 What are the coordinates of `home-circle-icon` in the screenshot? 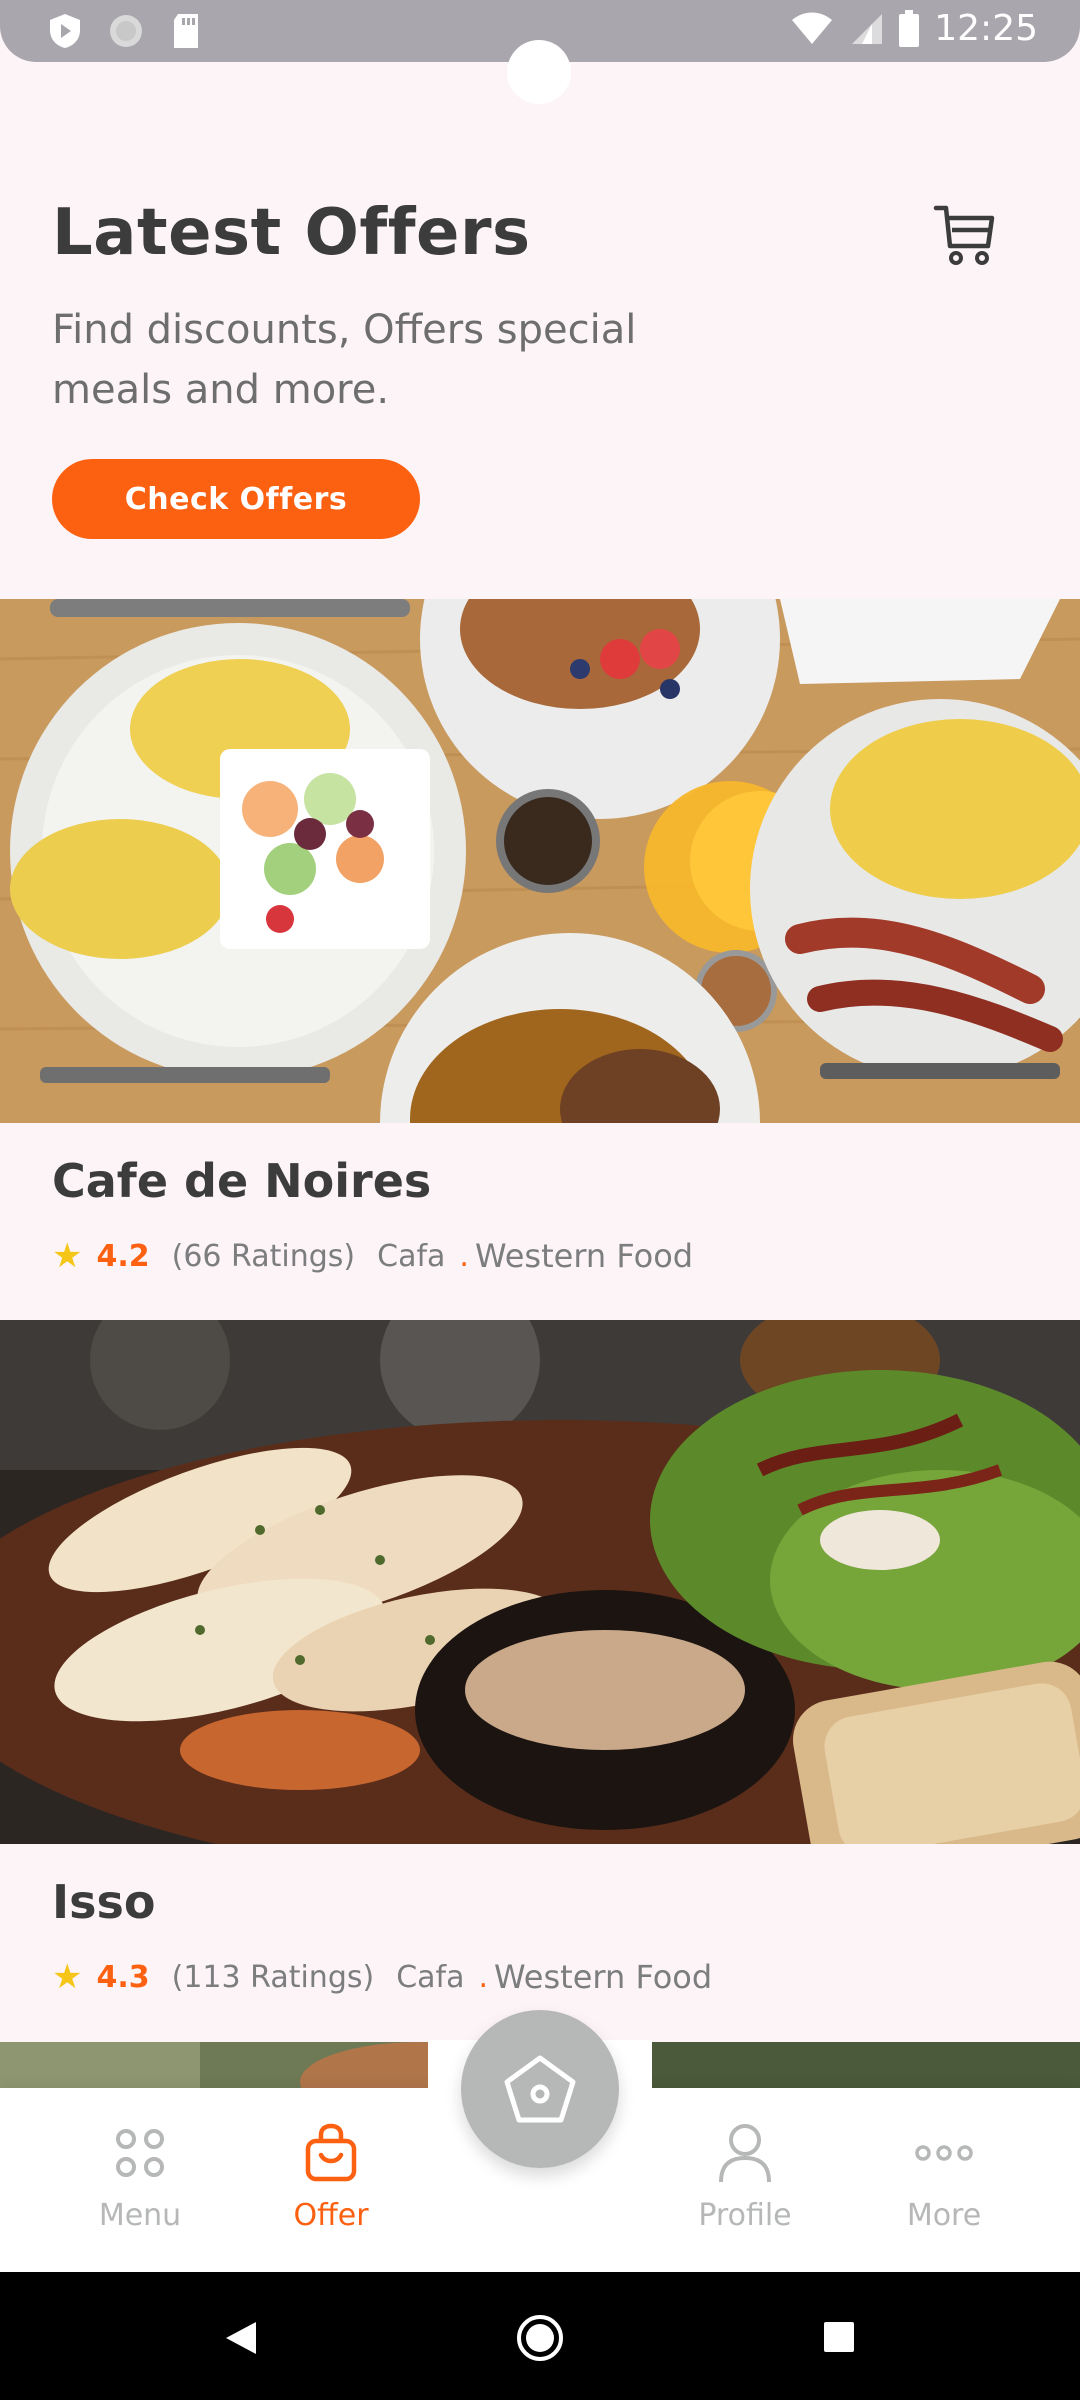 It's located at (540, 2338).